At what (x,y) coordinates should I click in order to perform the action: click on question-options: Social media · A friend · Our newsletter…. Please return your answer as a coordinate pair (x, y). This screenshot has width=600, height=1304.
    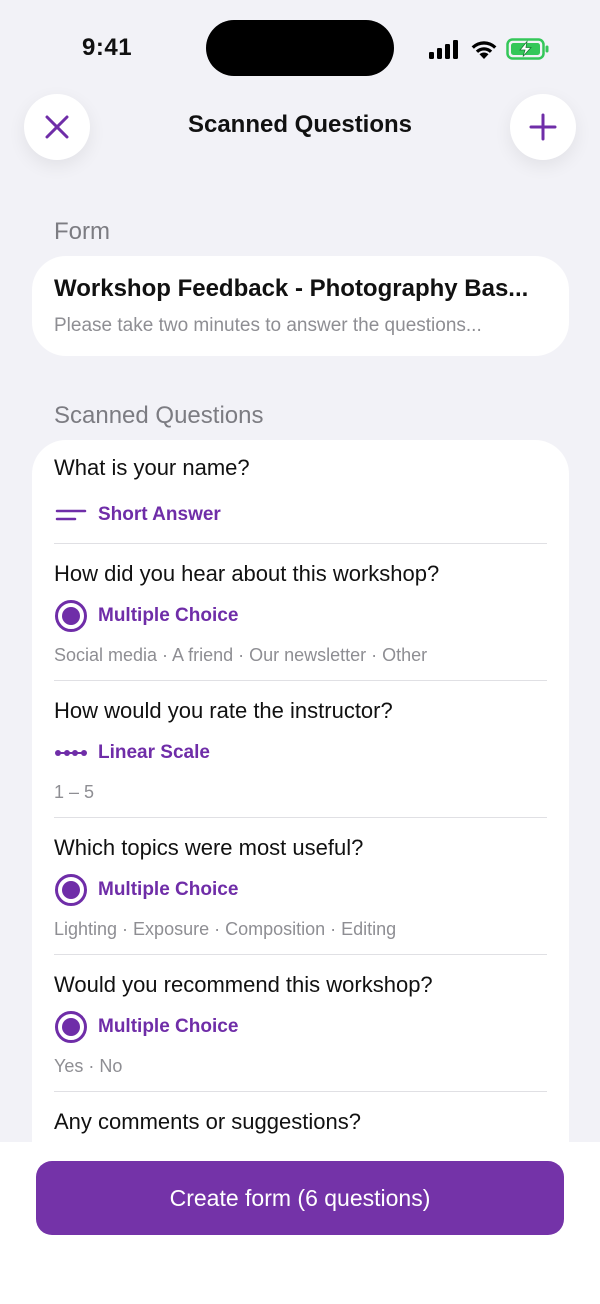
    Looking at the image, I should click on (241, 655).